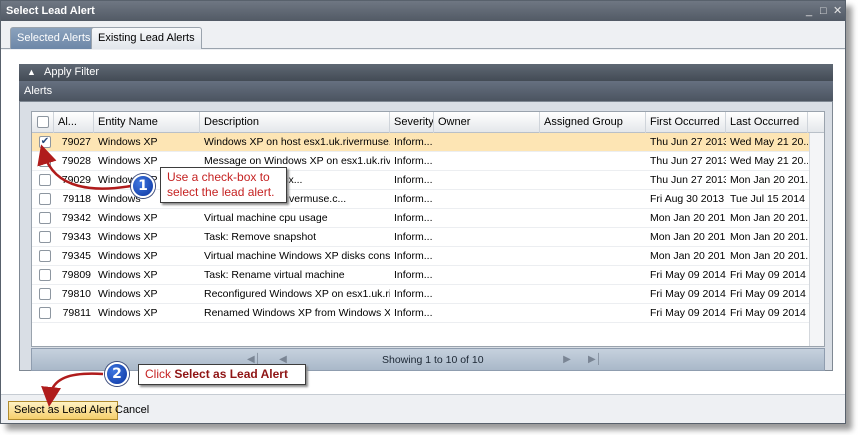  I want to click on column-header-severity: Severity, so click(412, 122).